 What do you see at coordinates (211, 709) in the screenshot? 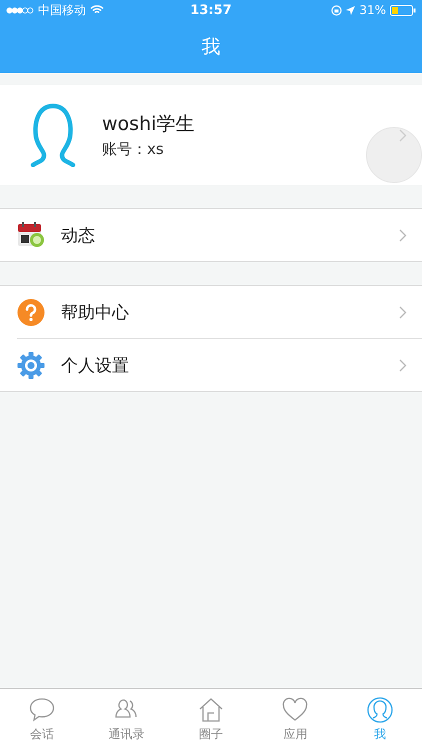
I see `house-icon` at bounding box center [211, 709].